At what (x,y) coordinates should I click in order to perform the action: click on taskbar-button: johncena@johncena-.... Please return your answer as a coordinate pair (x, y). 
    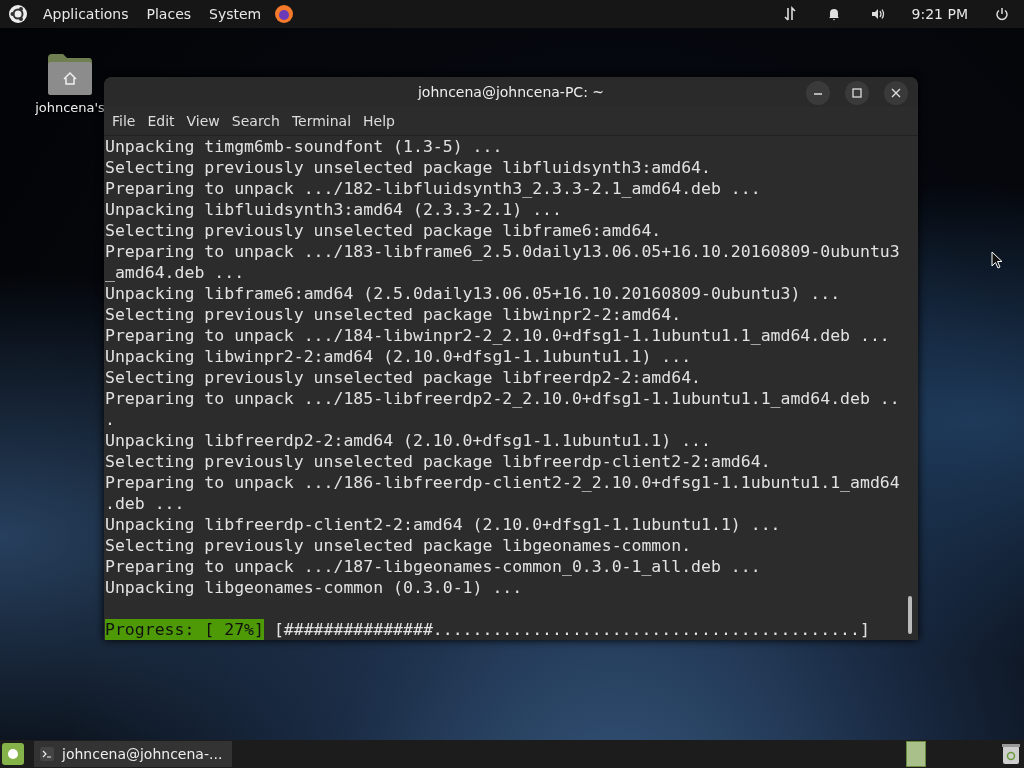
    Looking at the image, I should click on (133, 754).